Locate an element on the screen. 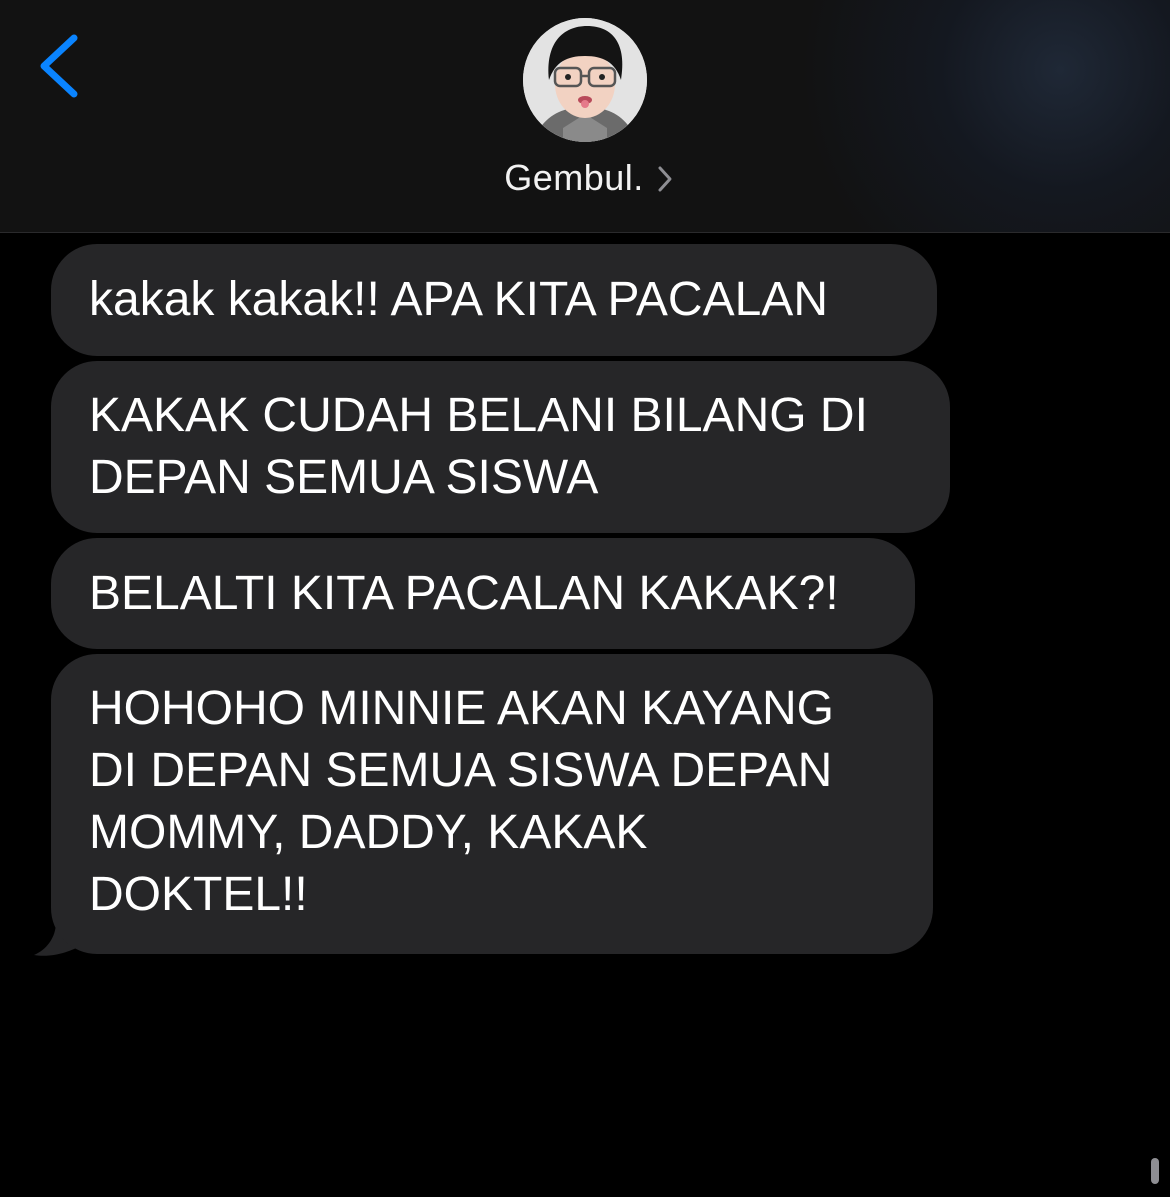 This screenshot has width=1170, height=1197. message-text: BELALTI KITA PACALAN KAKAK?! is located at coordinates (464, 593).